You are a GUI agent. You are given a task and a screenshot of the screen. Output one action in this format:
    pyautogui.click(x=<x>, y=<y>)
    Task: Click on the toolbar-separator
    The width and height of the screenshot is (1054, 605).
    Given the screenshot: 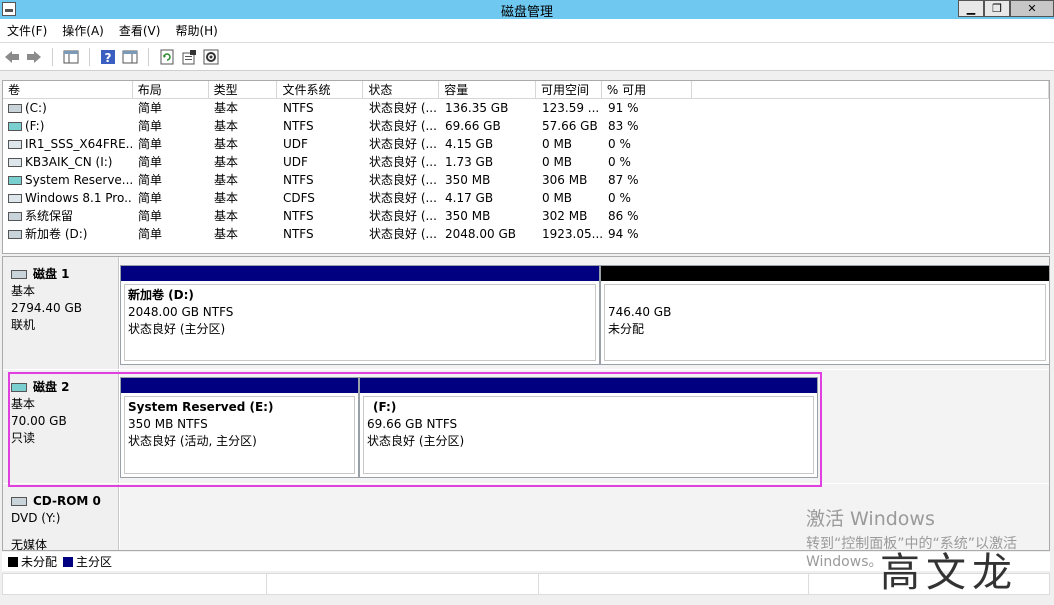 What is the action you would take?
    pyautogui.click(x=89, y=56)
    